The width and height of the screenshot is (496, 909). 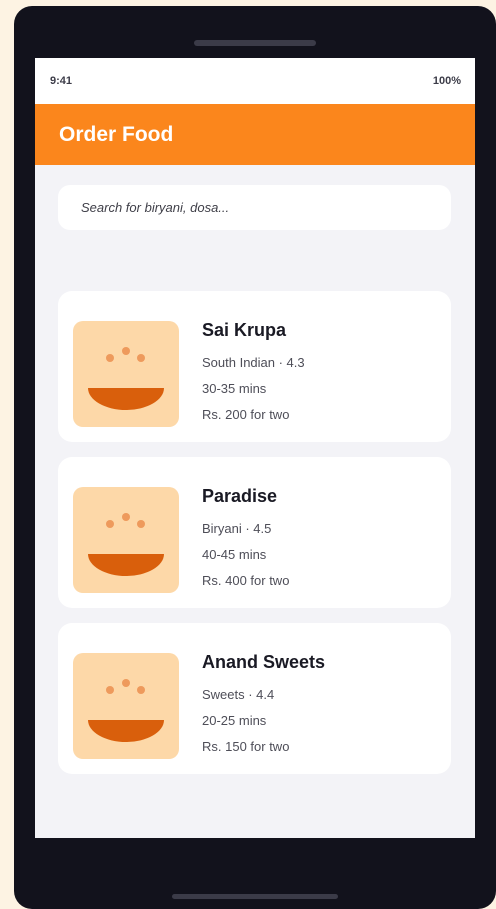 What do you see at coordinates (246, 746) in the screenshot?
I see `restaurant-price: Rs. 150 for two` at bounding box center [246, 746].